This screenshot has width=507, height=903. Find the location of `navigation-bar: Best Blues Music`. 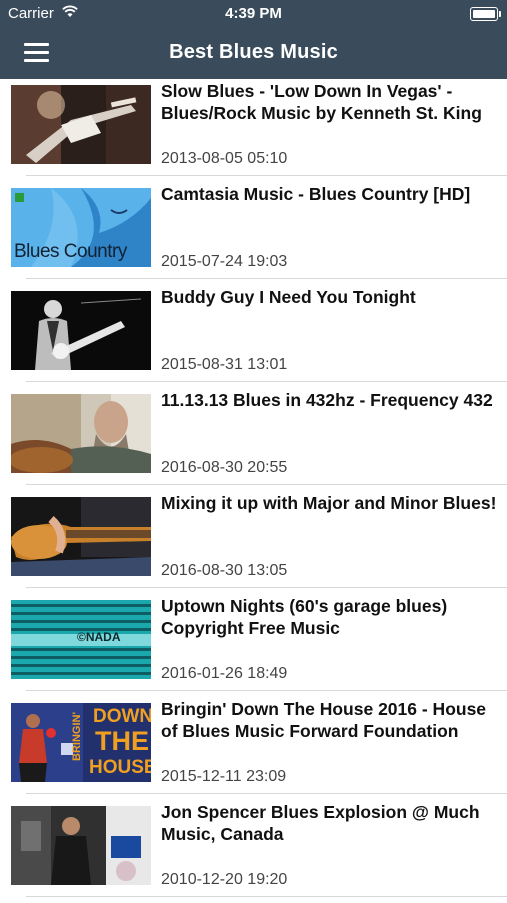

navigation-bar: Best Blues Music is located at coordinates (253, 53).